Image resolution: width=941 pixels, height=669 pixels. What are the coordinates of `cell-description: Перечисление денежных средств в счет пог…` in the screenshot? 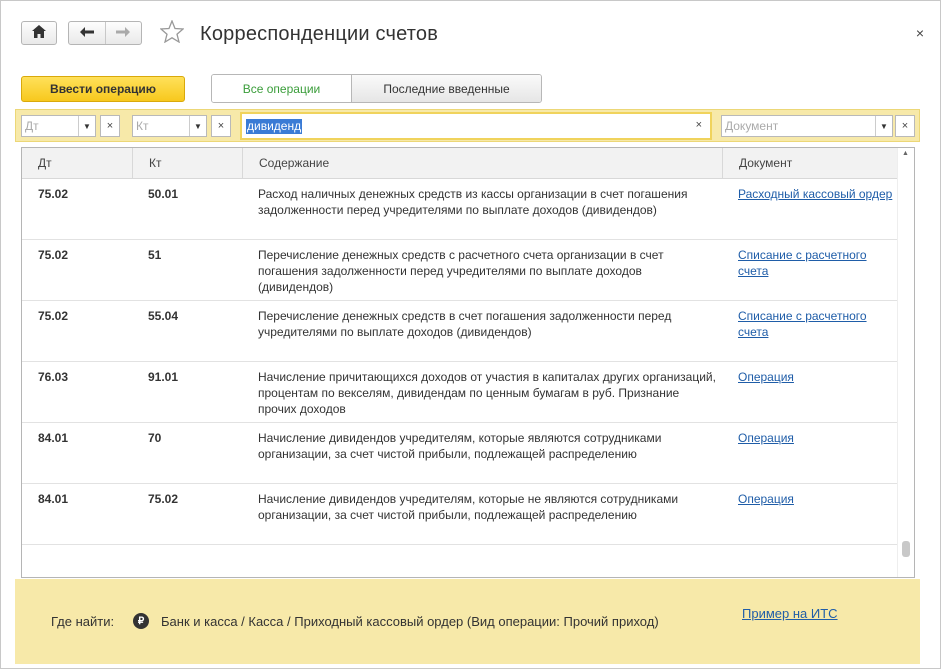 It's located at (465, 324).